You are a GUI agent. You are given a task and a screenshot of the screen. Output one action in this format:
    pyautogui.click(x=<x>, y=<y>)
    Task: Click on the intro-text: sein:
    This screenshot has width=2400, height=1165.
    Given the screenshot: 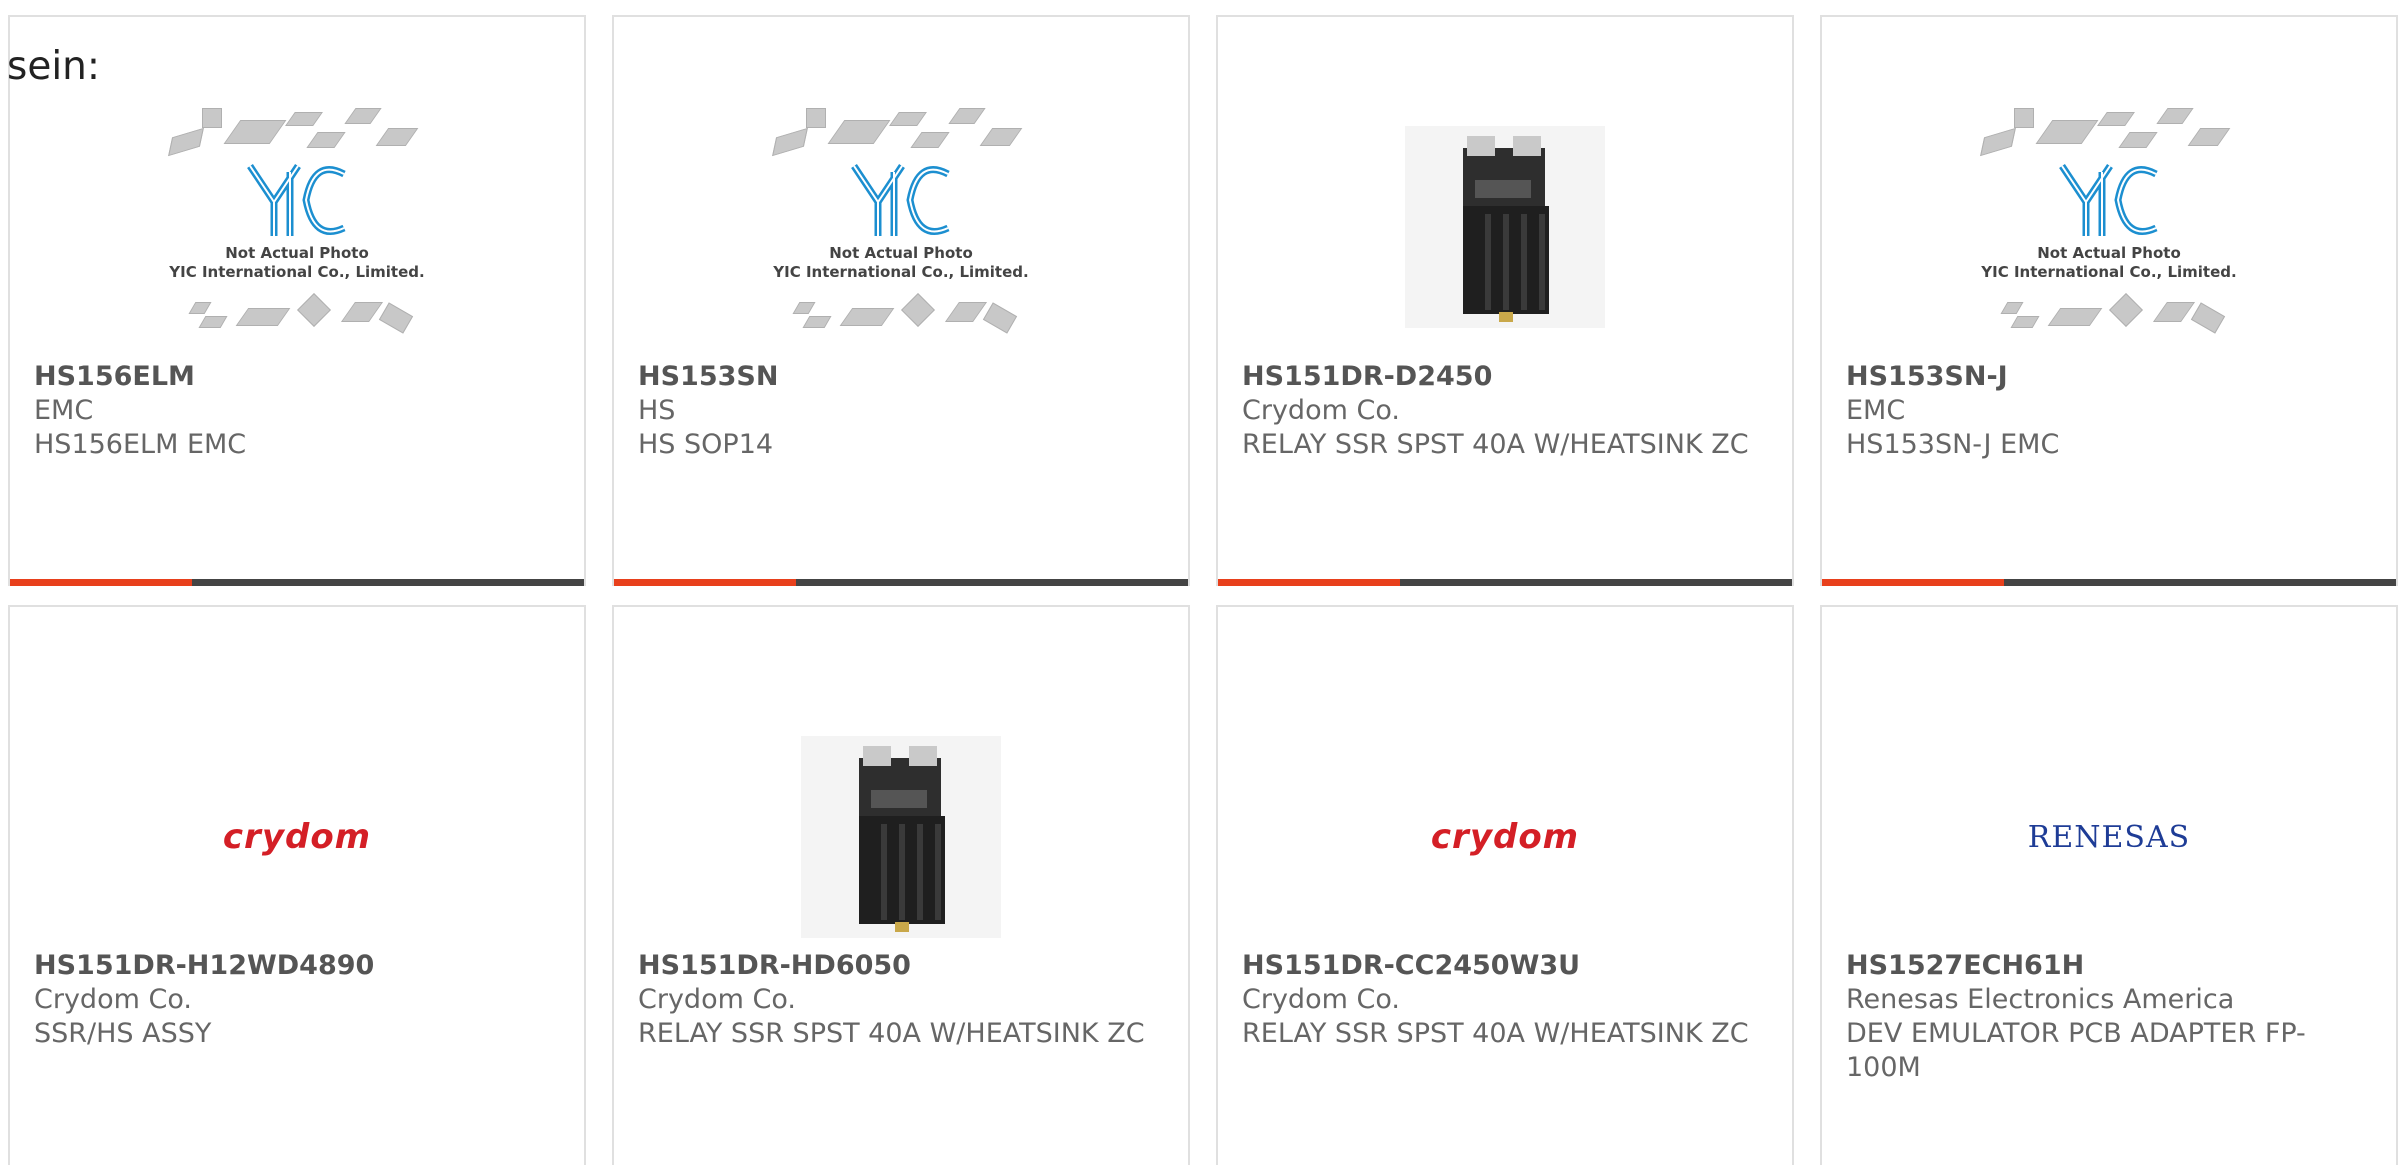 What is the action you would take?
    pyautogui.click(x=54, y=66)
    